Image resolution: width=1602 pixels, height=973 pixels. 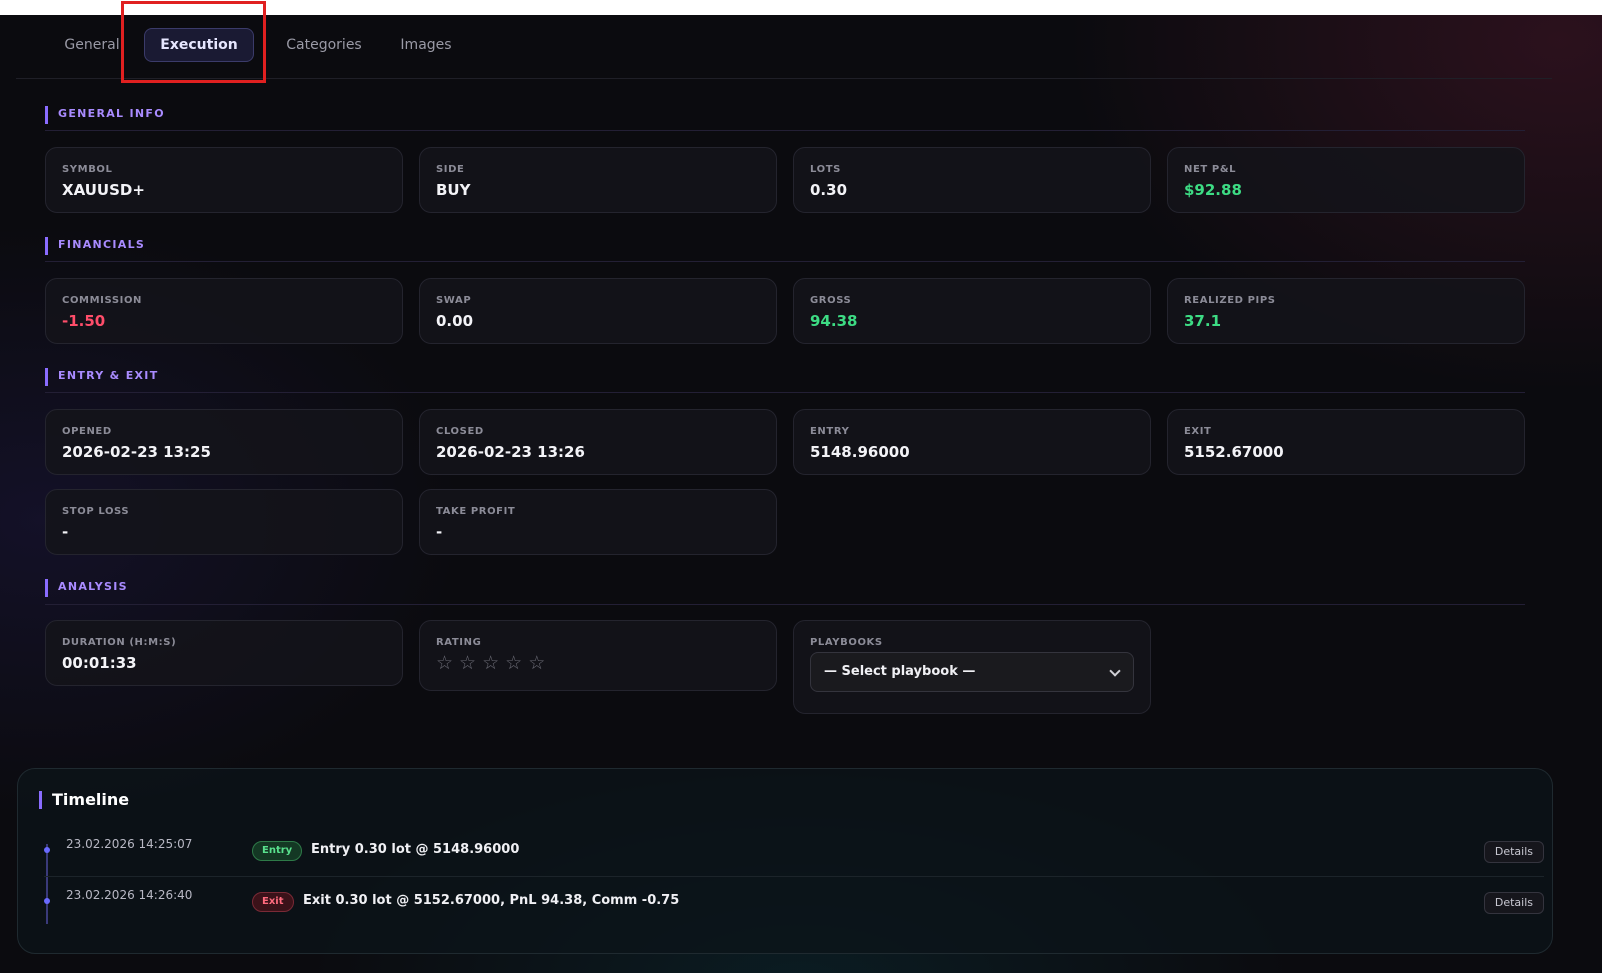 I want to click on timeline-title: Timeline, so click(x=84, y=800).